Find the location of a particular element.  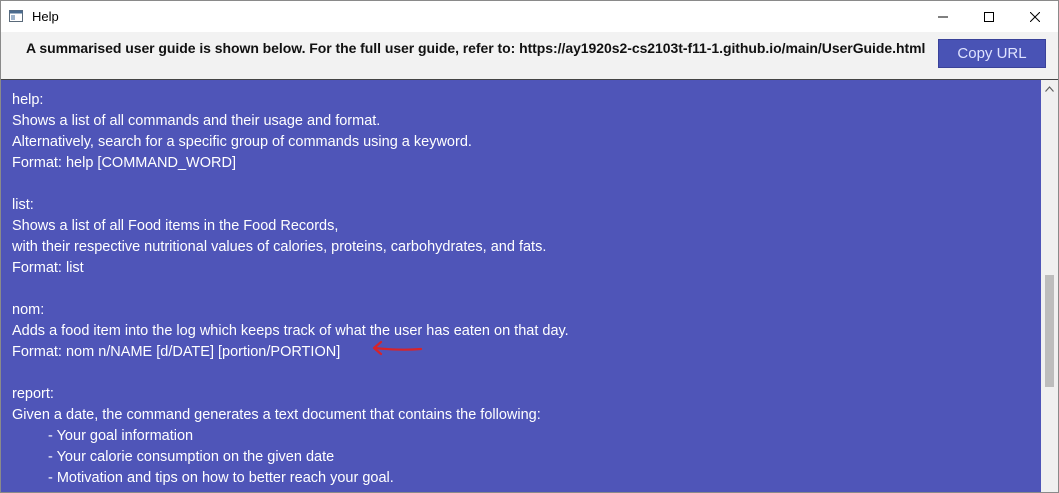

maximize-button is located at coordinates (989, 16).